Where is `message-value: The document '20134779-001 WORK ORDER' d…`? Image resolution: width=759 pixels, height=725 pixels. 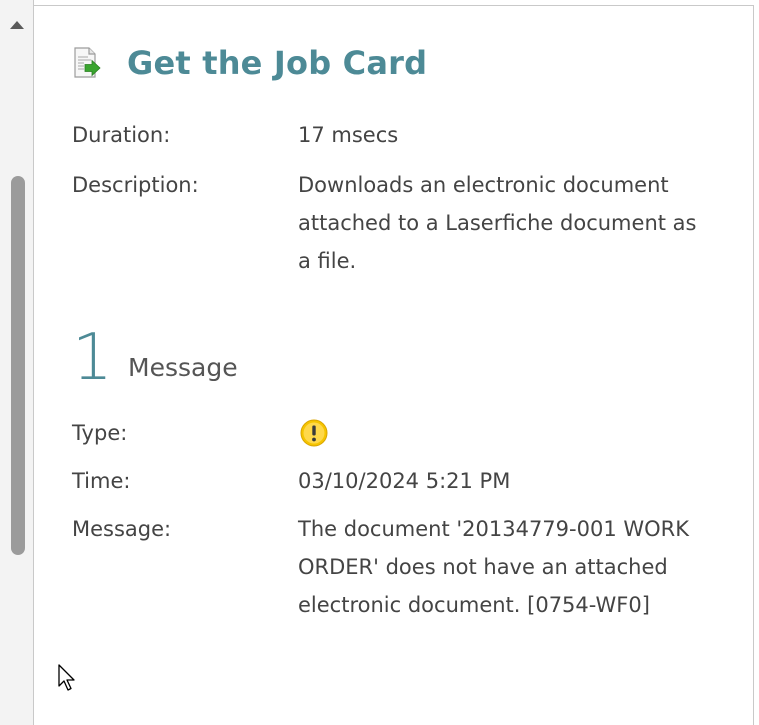 message-value: The document '20134779-001 WORK ORDER' d… is located at coordinates (494, 567).